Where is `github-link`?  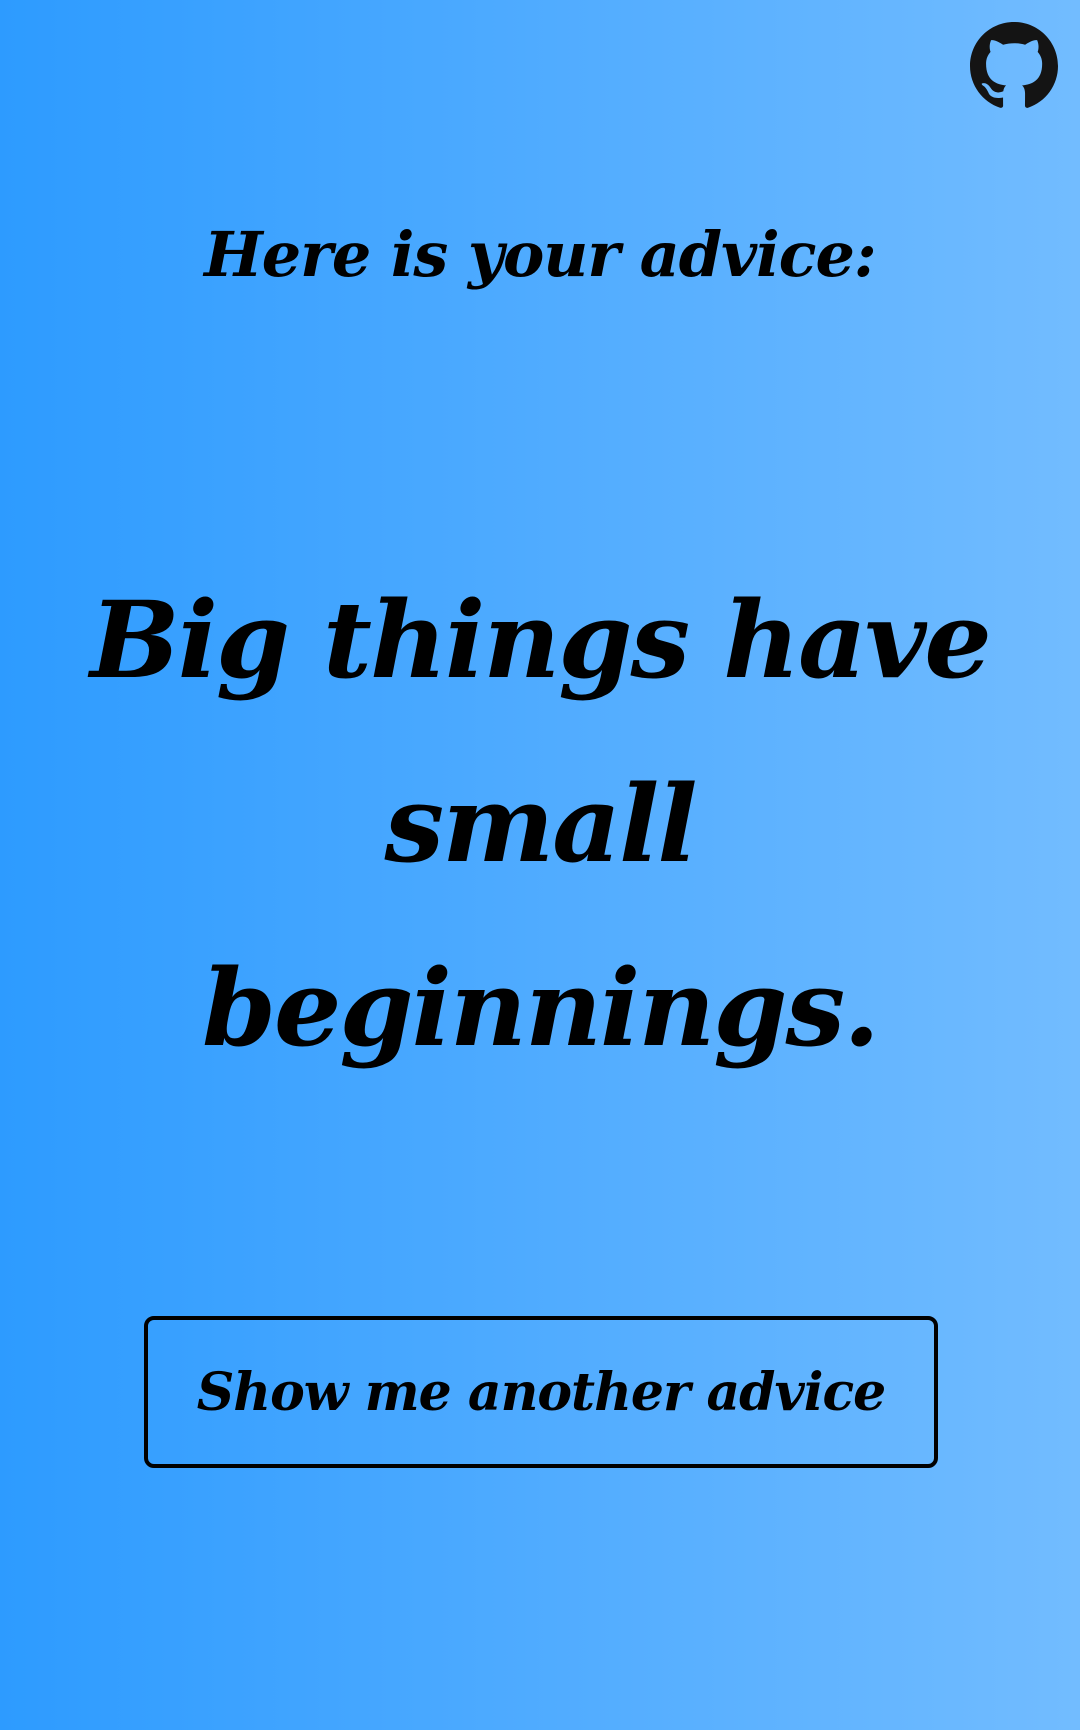 github-link is located at coordinates (1014, 66).